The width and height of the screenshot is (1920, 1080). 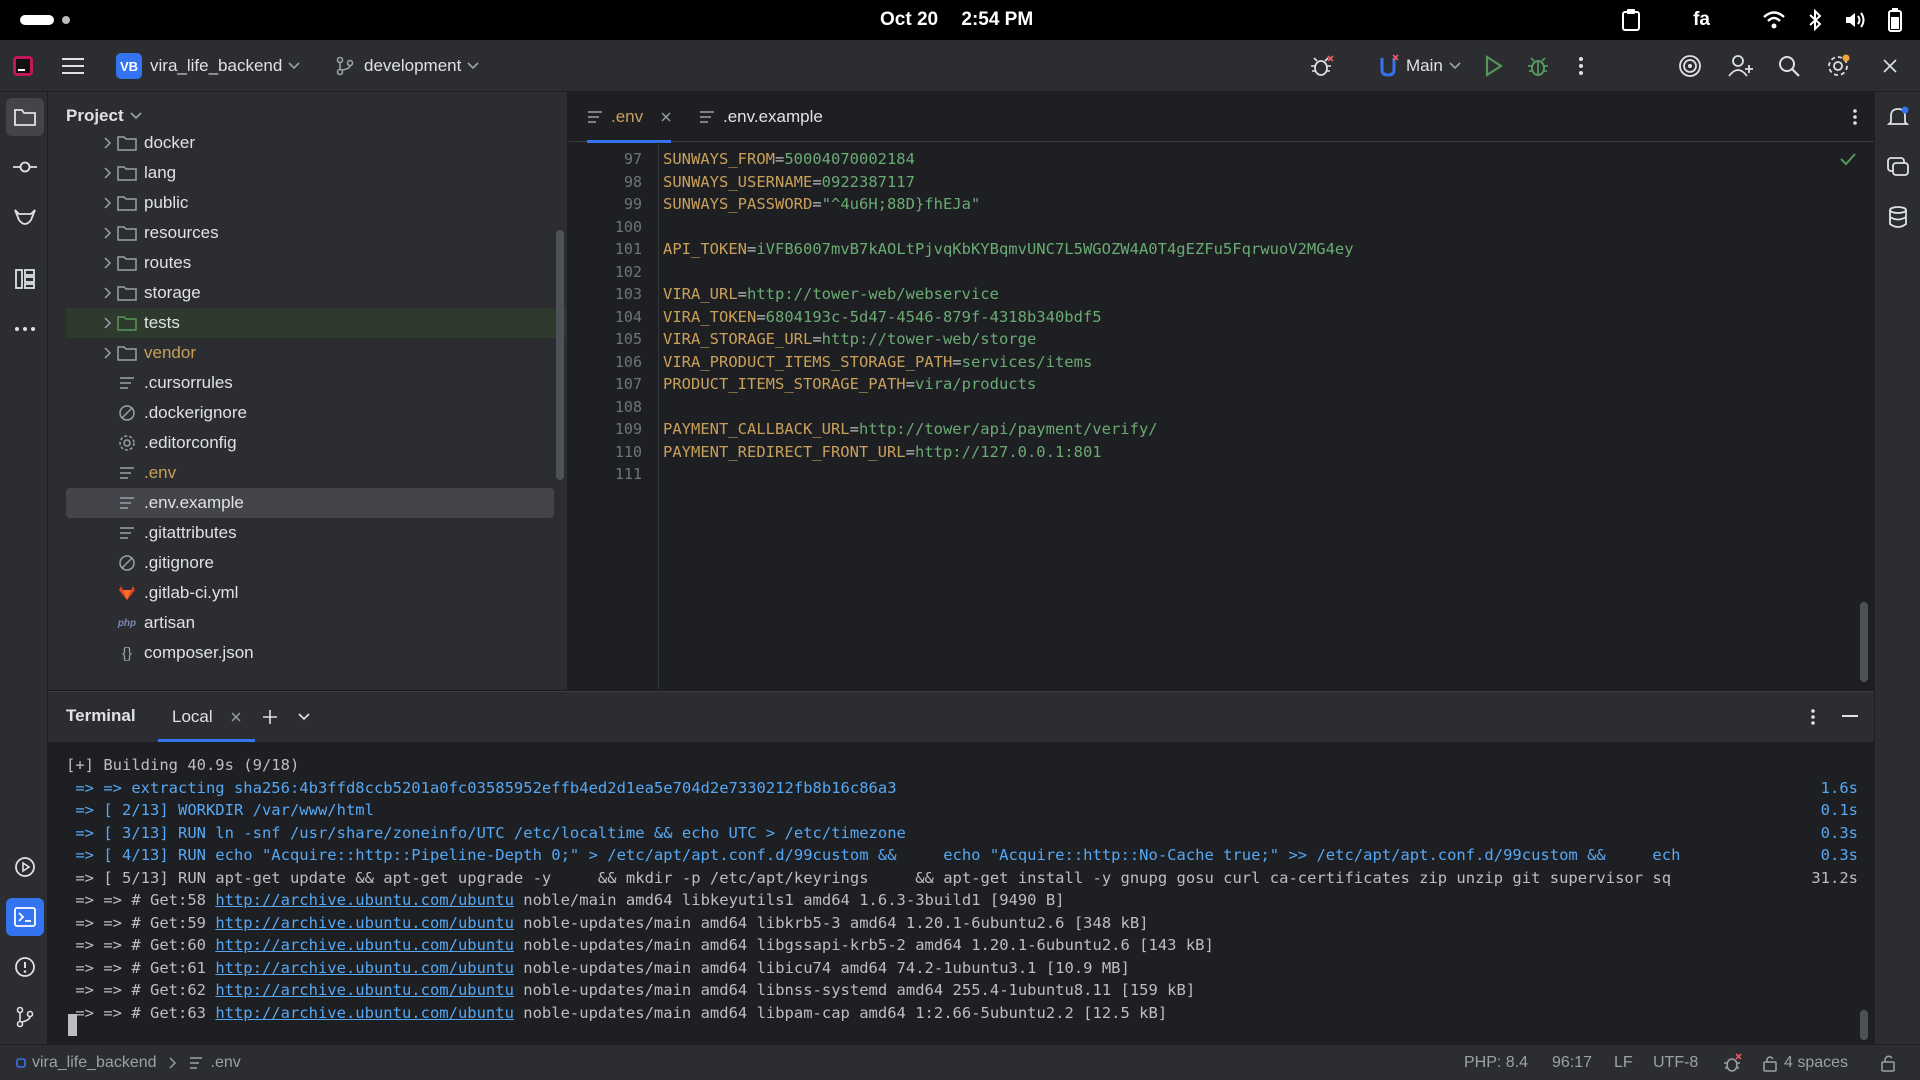 What do you see at coordinates (1898, 217) in the screenshot?
I see `database-button` at bounding box center [1898, 217].